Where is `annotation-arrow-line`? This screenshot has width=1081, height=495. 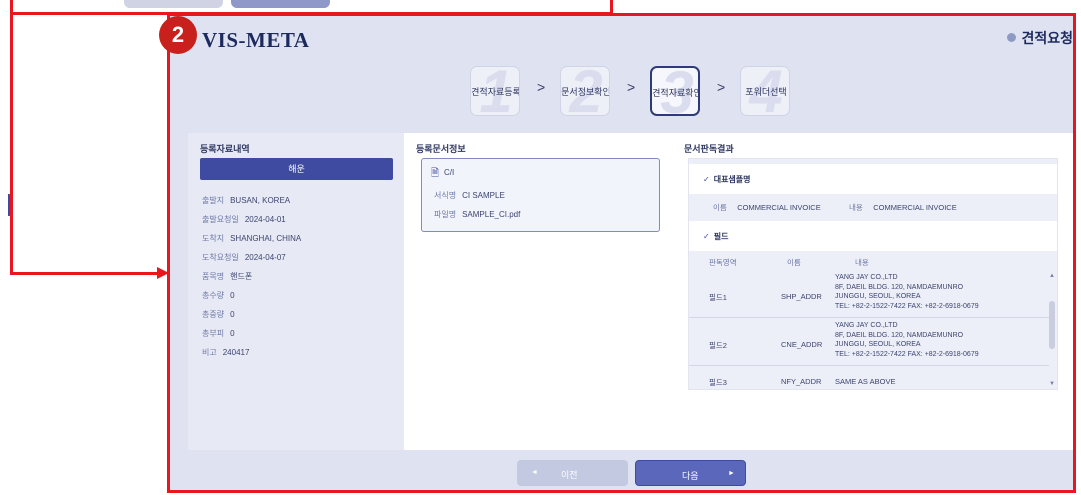
annotation-arrow-line is located at coordinates (84, 273).